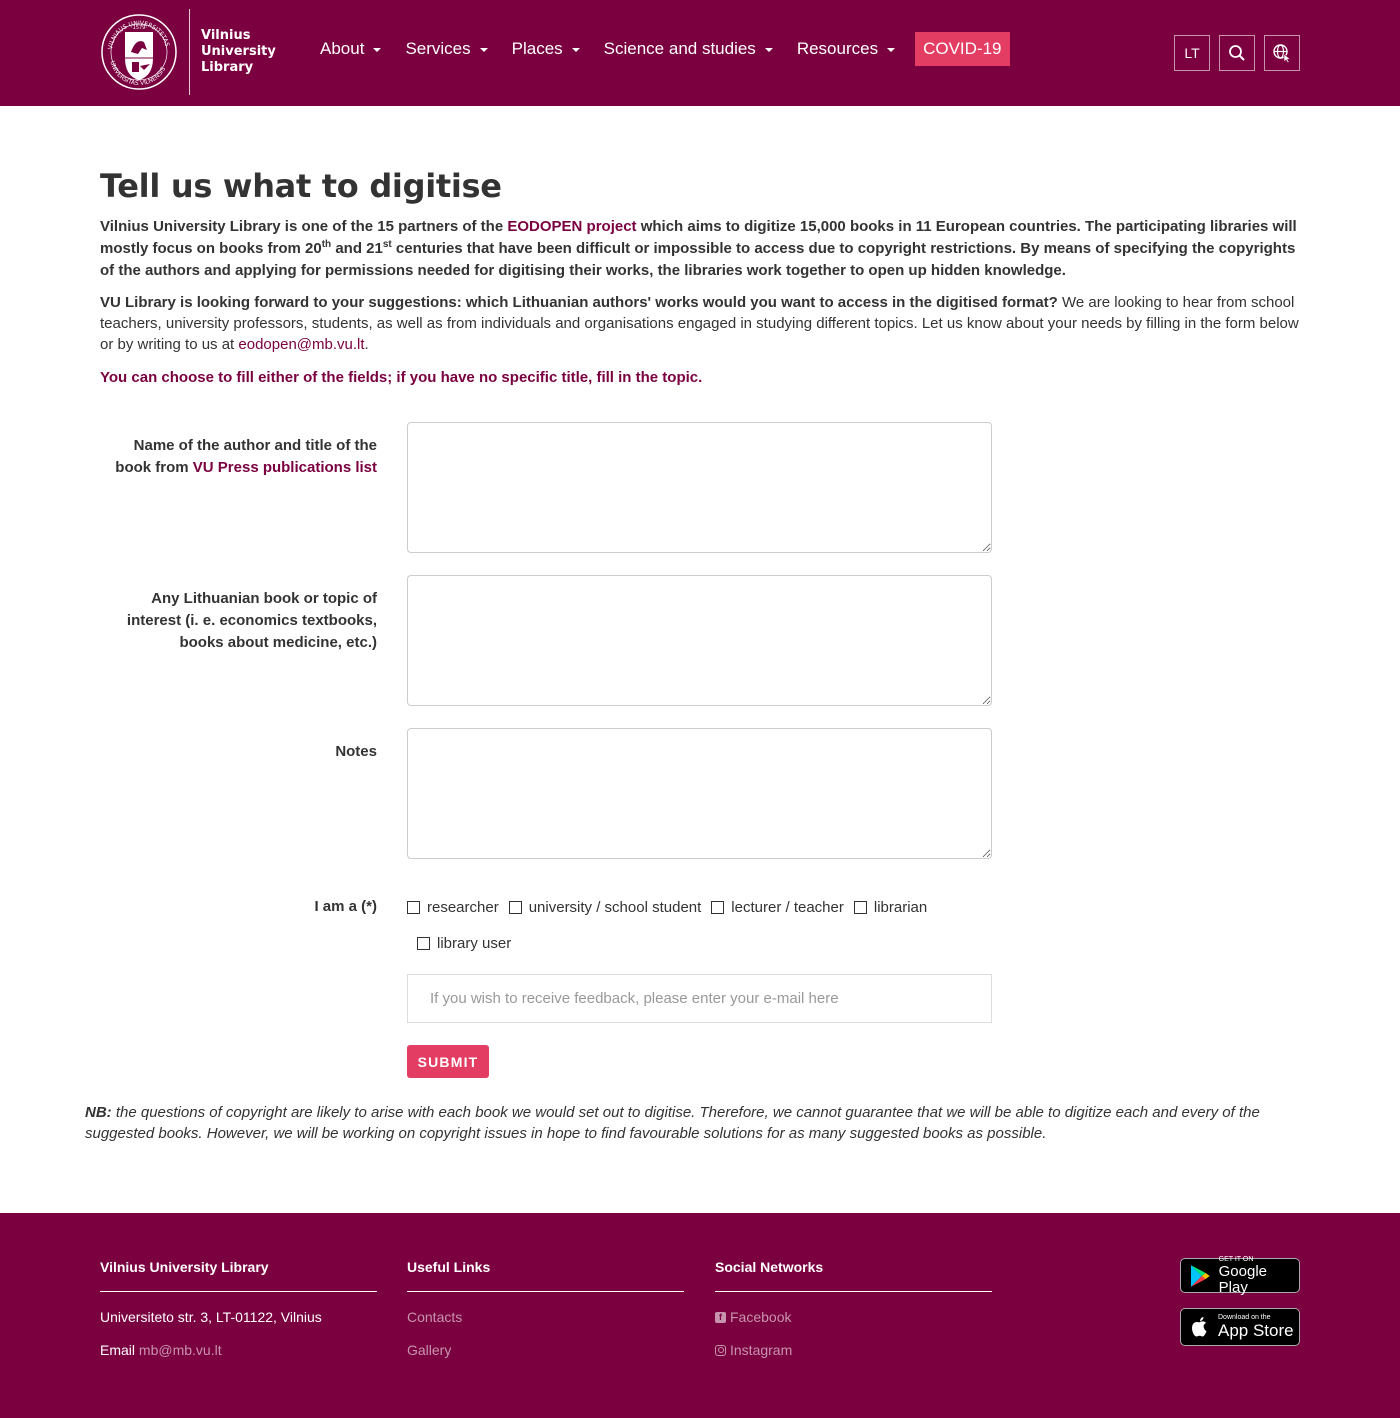  What do you see at coordinates (285, 467) in the screenshot?
I see `vu-press-publications-link: VU Press publications list` at bounding box center [285, 467].